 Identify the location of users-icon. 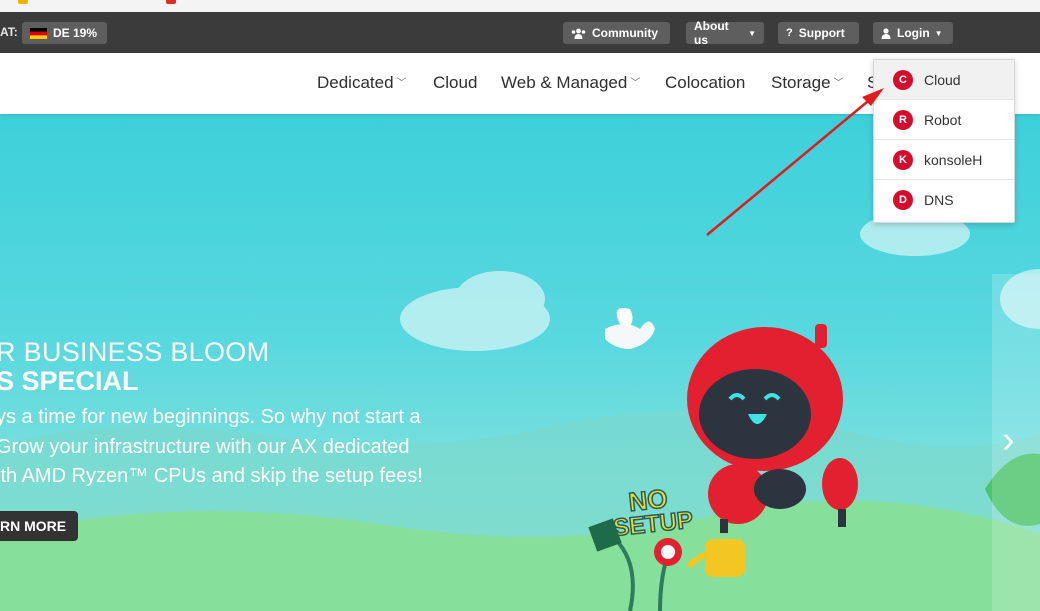
(578, 33).